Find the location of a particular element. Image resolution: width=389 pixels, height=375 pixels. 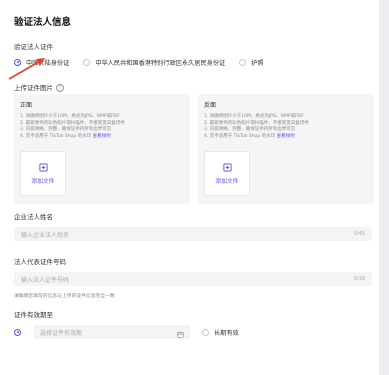

id-number-counter: 0/18 is located at coordinates (359, 279).